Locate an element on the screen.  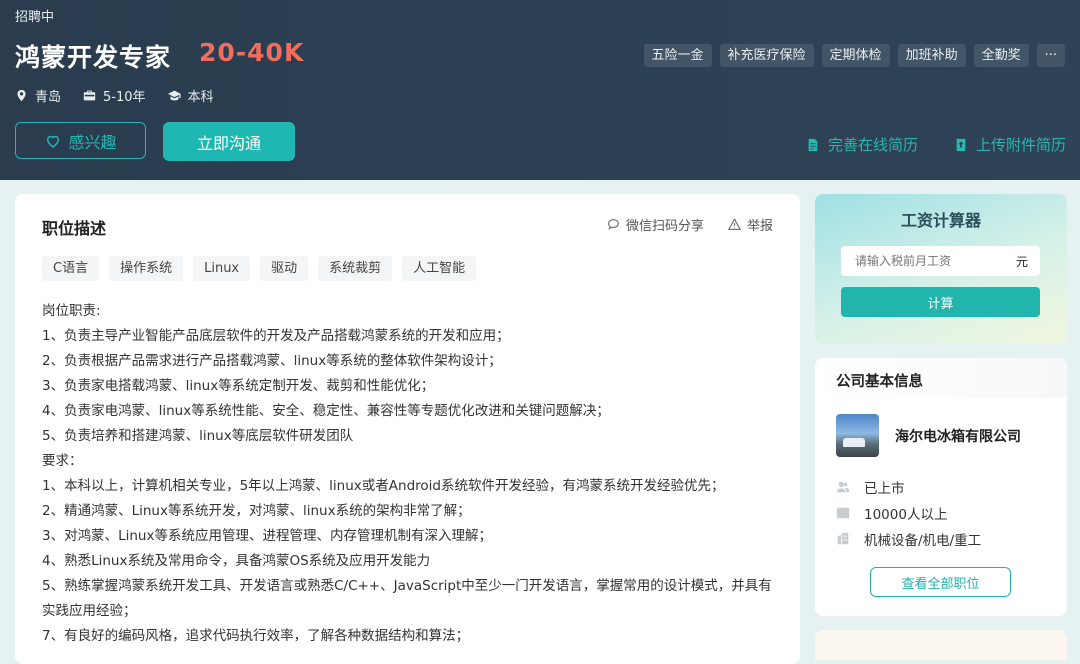
warning-icon is located at coordinates (734, 224).